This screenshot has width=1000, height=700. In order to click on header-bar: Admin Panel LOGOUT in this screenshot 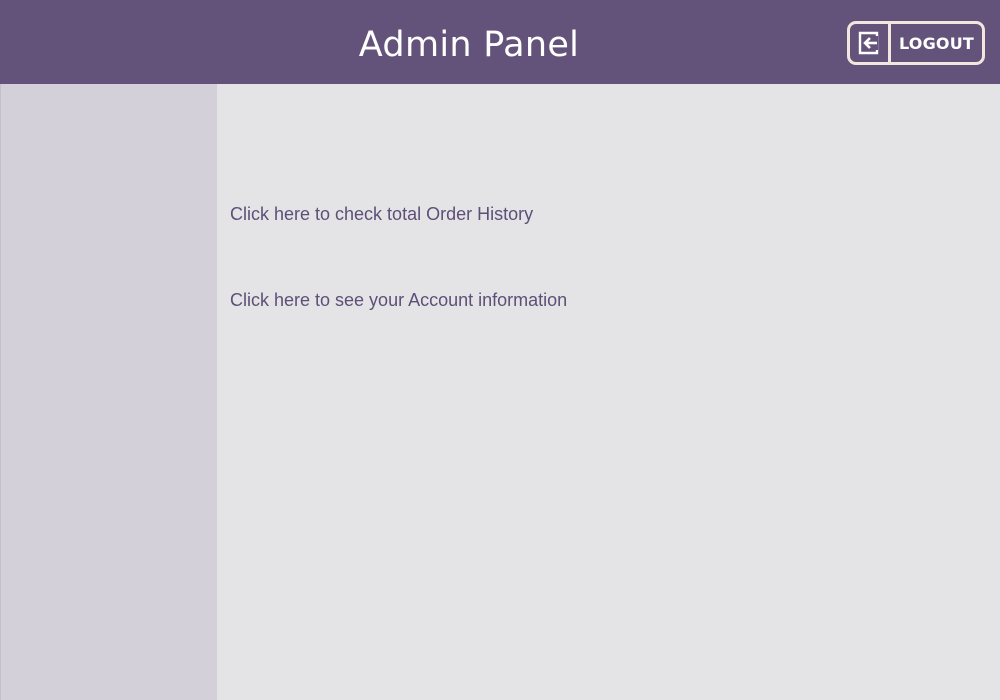, I will do `click(500, 42)`.